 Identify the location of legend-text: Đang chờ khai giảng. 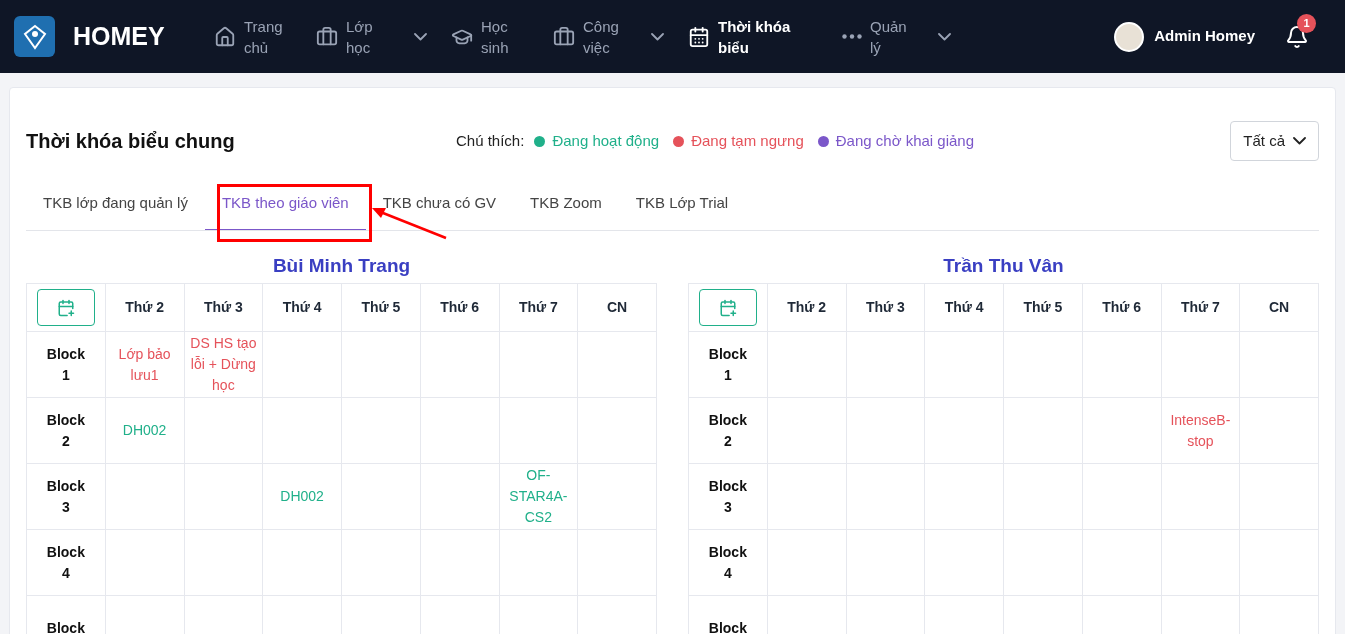
(905, 140).